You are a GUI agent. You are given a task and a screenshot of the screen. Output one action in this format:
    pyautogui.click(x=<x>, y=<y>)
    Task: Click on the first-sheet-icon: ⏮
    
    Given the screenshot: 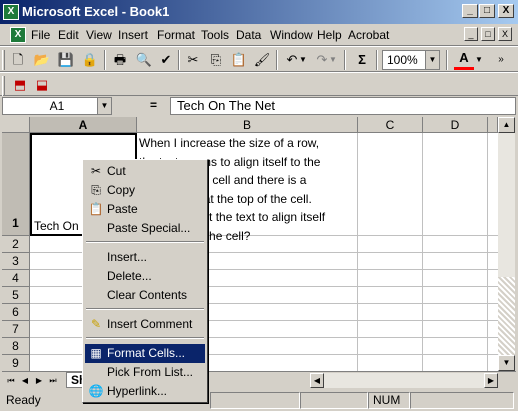 What is the action you would take?
    pyautogui.click(x=11, y=380)
    